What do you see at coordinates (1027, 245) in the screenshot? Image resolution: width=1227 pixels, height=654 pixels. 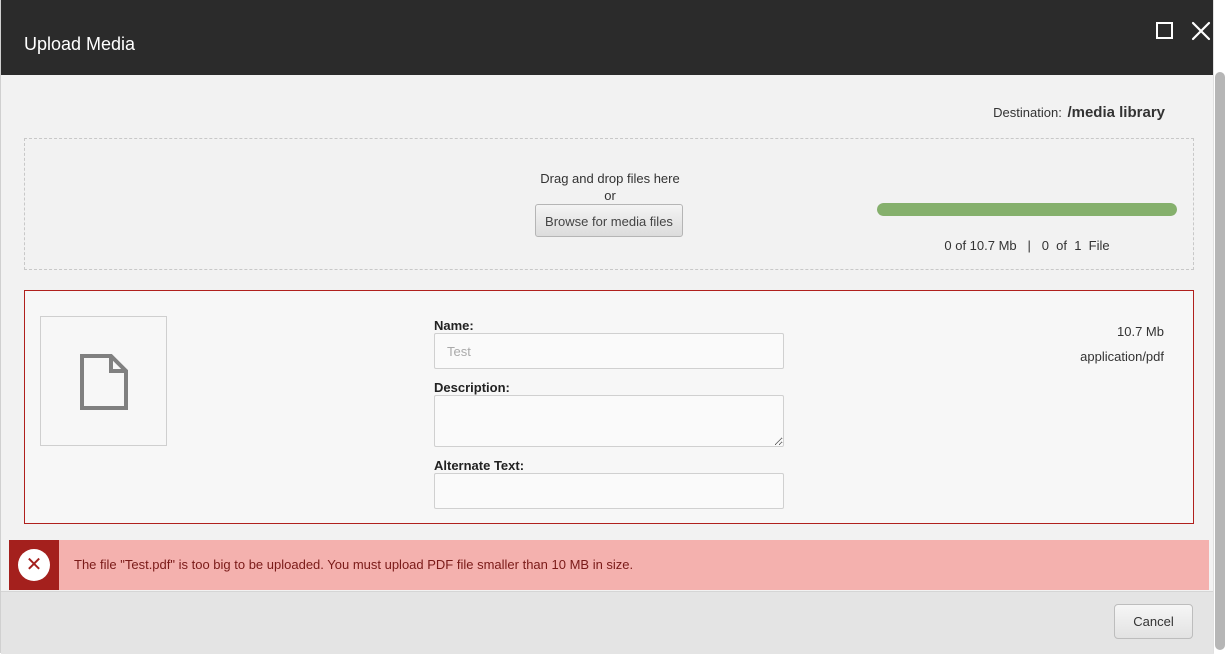 I see `upload-progress-stats: 0 of 10.7 Mb | 0 of 1 File` at bounding box center [1027, 245].